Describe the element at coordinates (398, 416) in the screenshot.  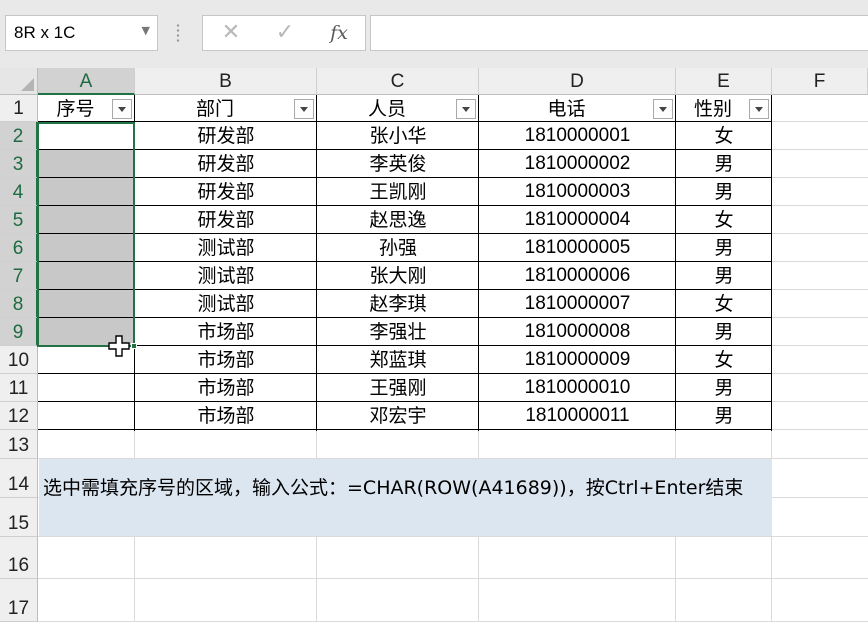
I see `table-cell: 邓宏宇` at that location.